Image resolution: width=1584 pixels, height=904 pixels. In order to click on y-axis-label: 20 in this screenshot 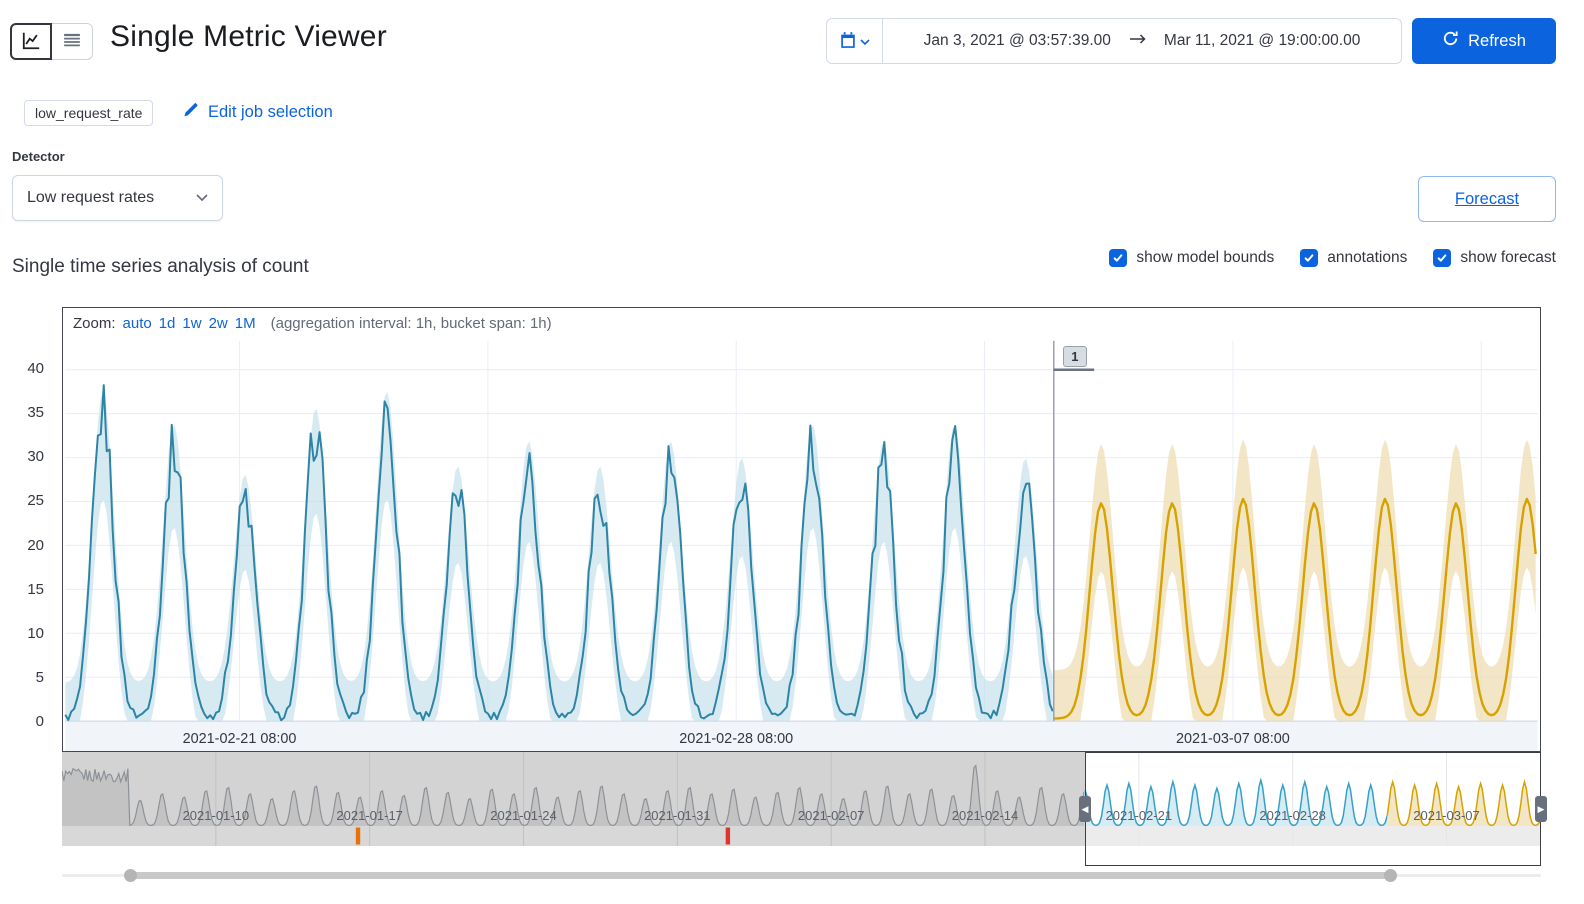, I will do `click(35, 545)`.